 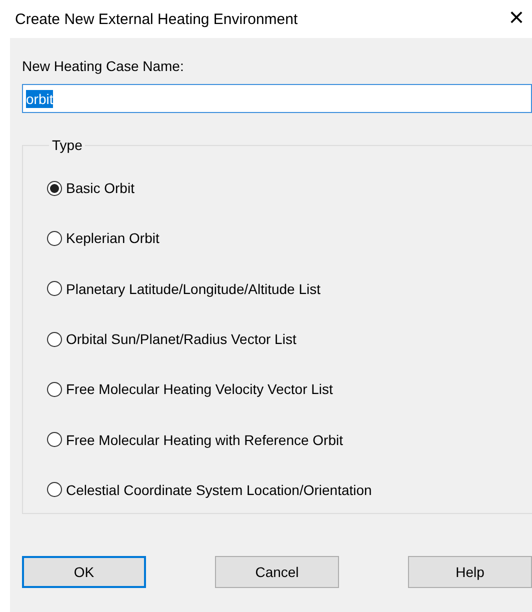 I want to click on field-label: New Heating Case Name:, so click(x=103, y=66).